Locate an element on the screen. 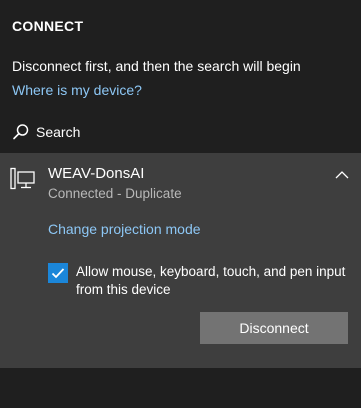 The width and height of the screenshot is (361, 408). allow-input-checkbox is located at coordinates (58, 273).